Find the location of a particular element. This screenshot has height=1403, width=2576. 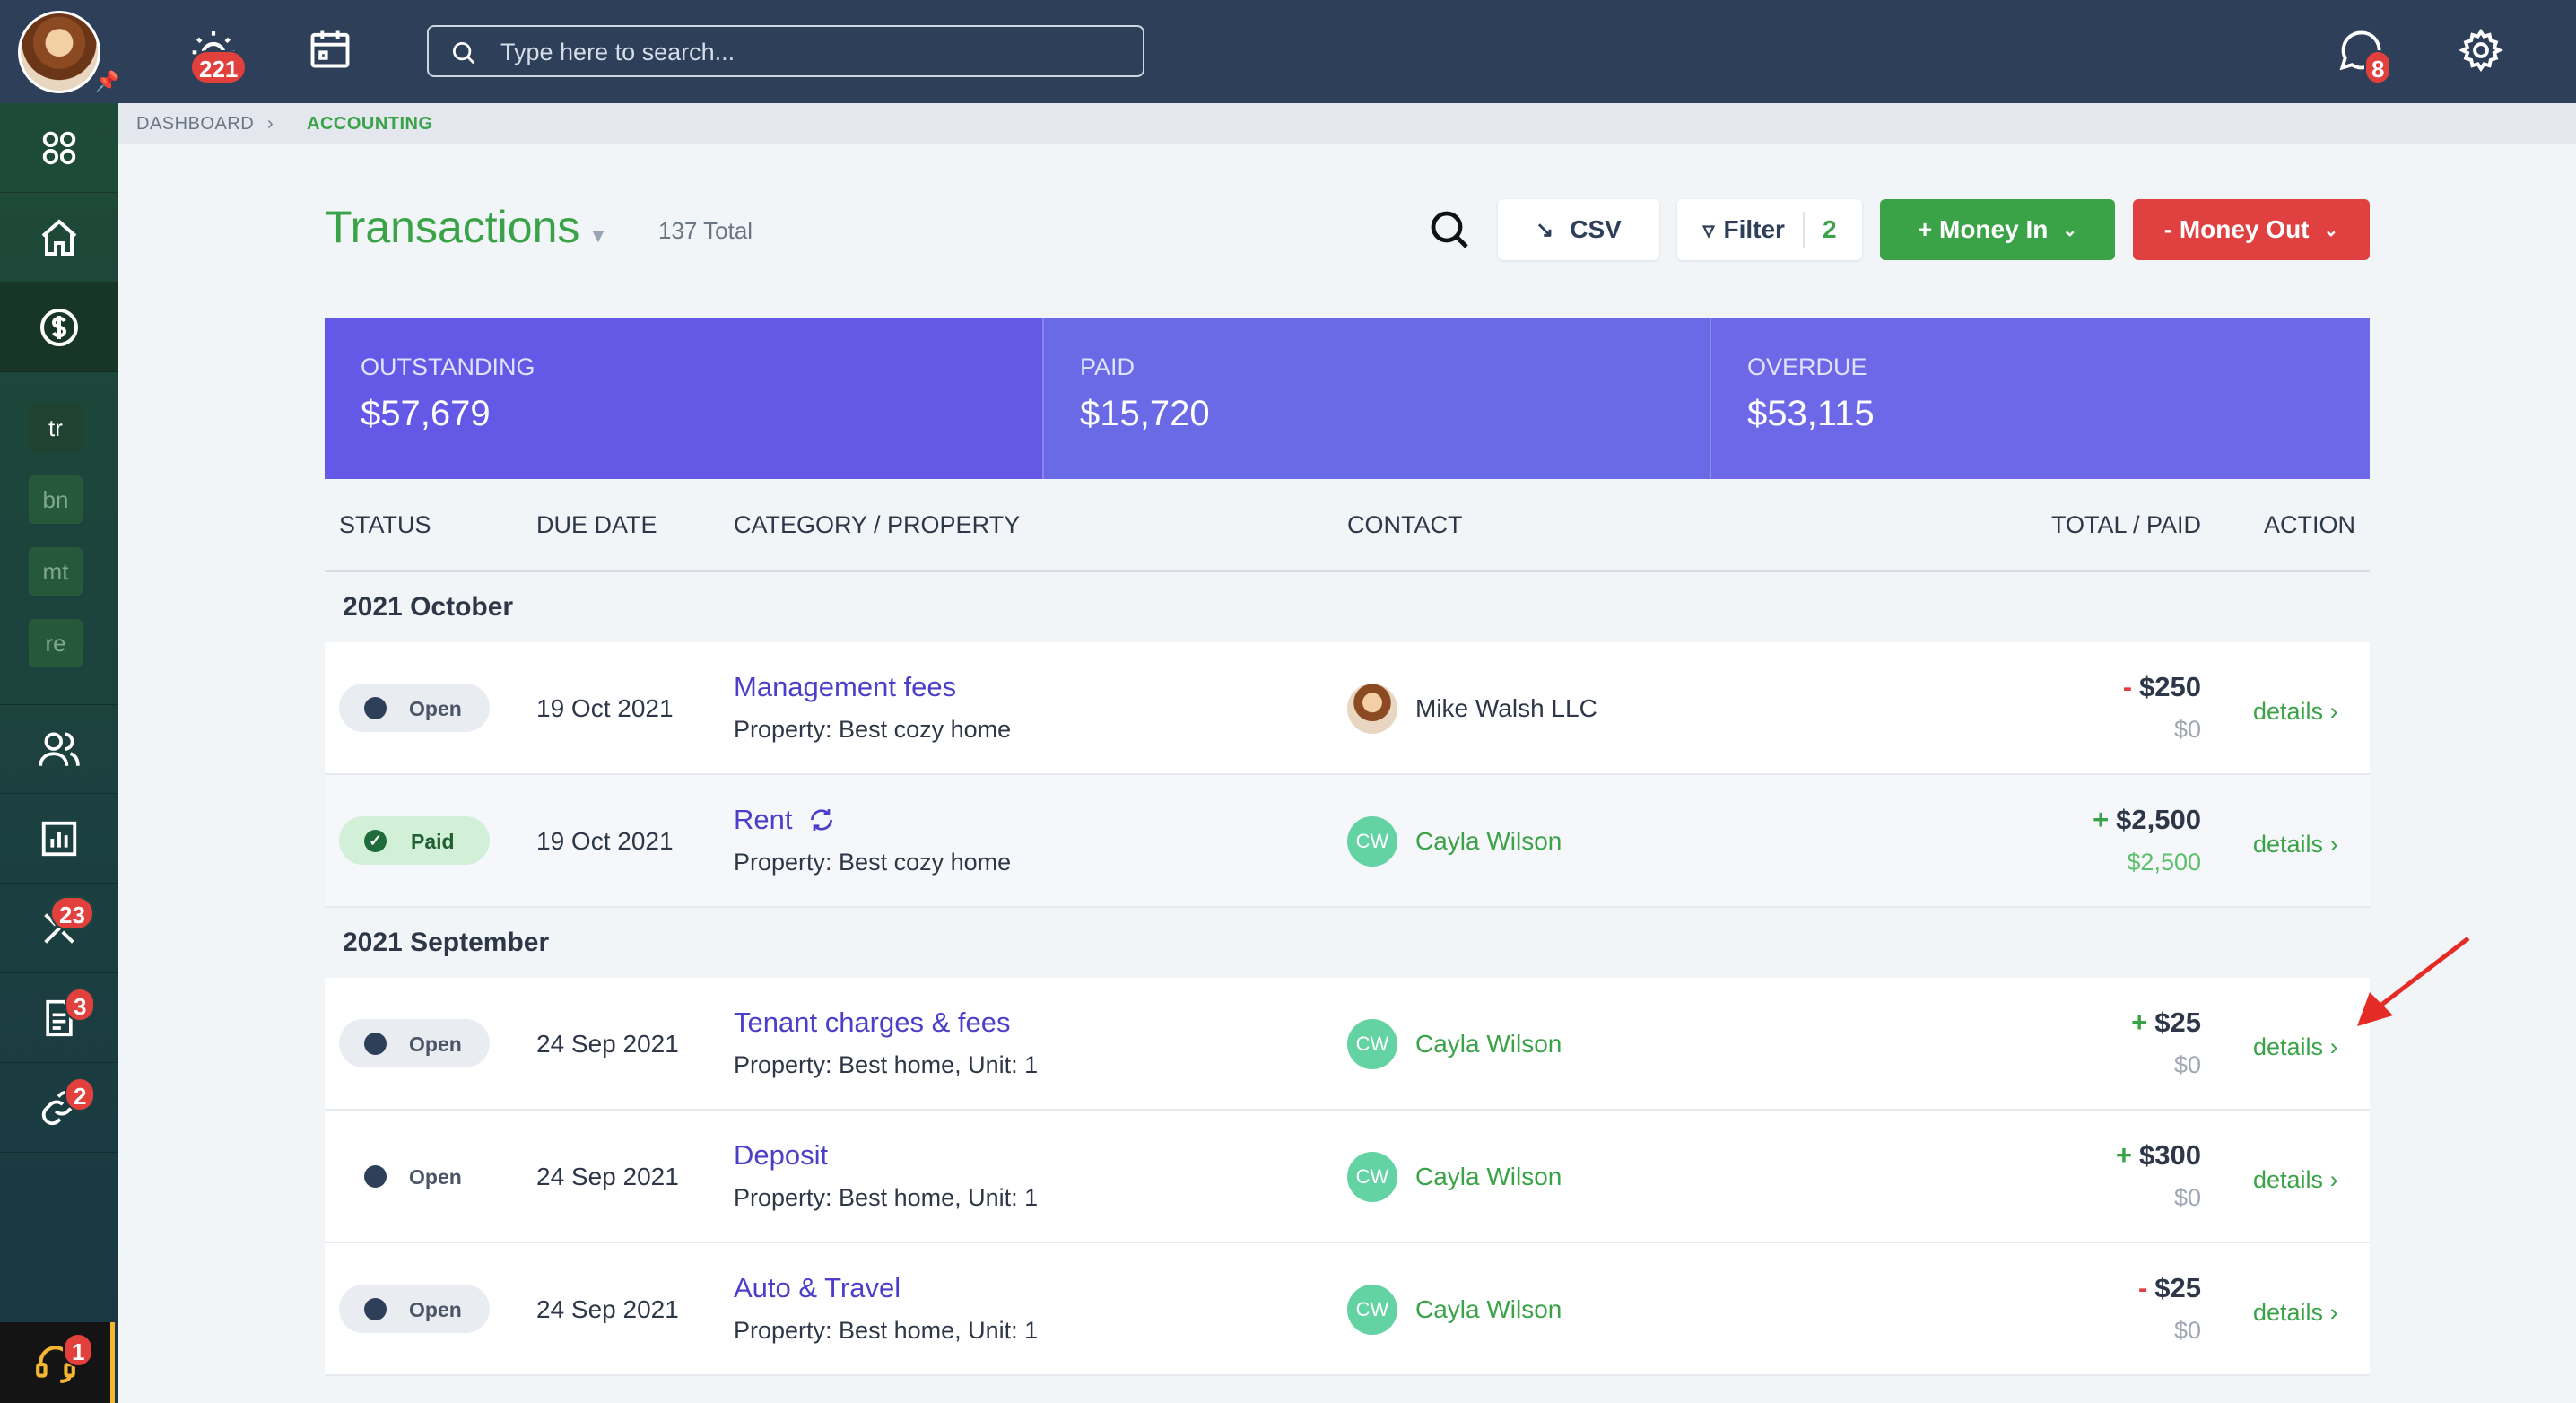

sidebar-item-contacts is located at coordinates (59, 749).